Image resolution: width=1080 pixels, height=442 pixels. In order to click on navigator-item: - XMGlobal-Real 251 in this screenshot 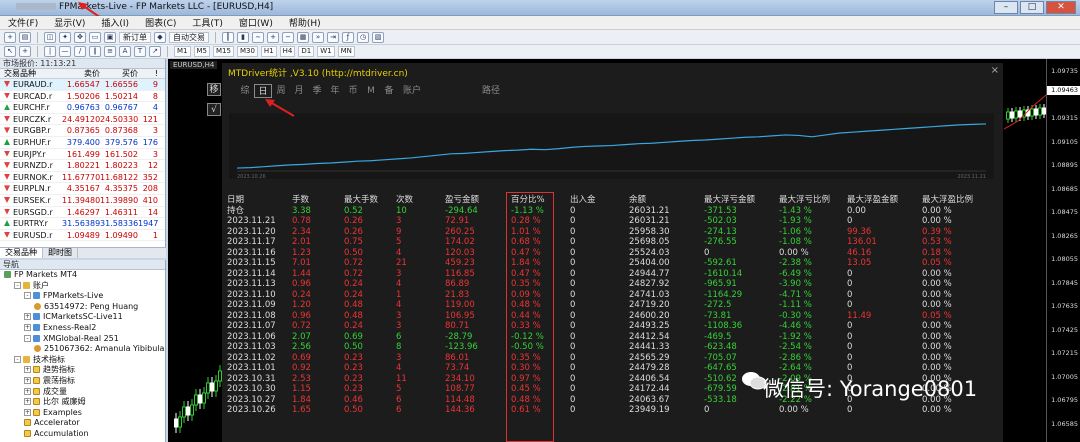, I will do `click(82, 339)`.